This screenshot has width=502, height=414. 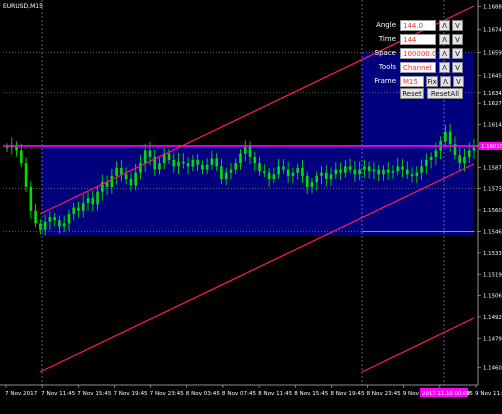 What do you see at coordinates (444, 53) in the screenshot?
I see `panel-space-button-1: Λ` at bounding box center [444, 53].